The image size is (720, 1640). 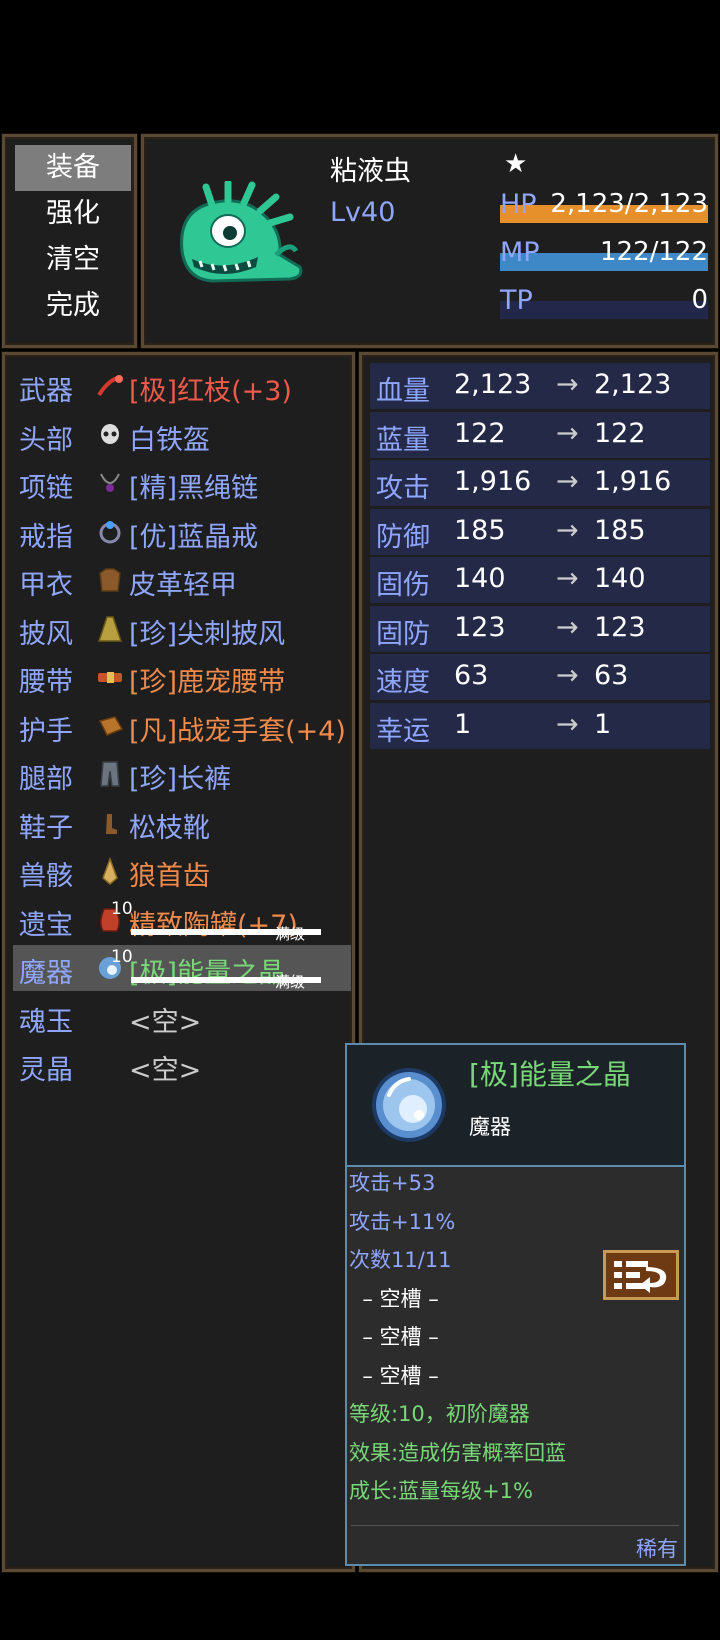 What do you see at coordinates (73, 214) in the screenshot?
I see `menu-enhance: 强化` at bounding box center [73, 214].